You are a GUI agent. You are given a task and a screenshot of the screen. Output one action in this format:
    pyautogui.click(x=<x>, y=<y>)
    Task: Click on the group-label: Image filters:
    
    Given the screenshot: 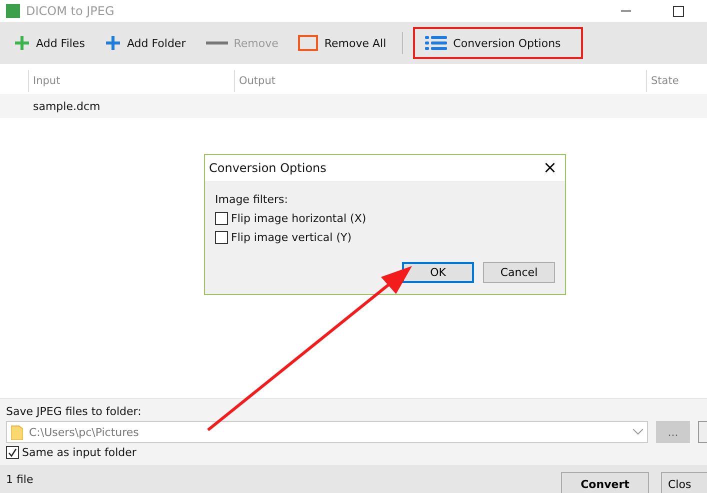 What is the action you would take?
    pyautogui.click(x=252, y=199)
    